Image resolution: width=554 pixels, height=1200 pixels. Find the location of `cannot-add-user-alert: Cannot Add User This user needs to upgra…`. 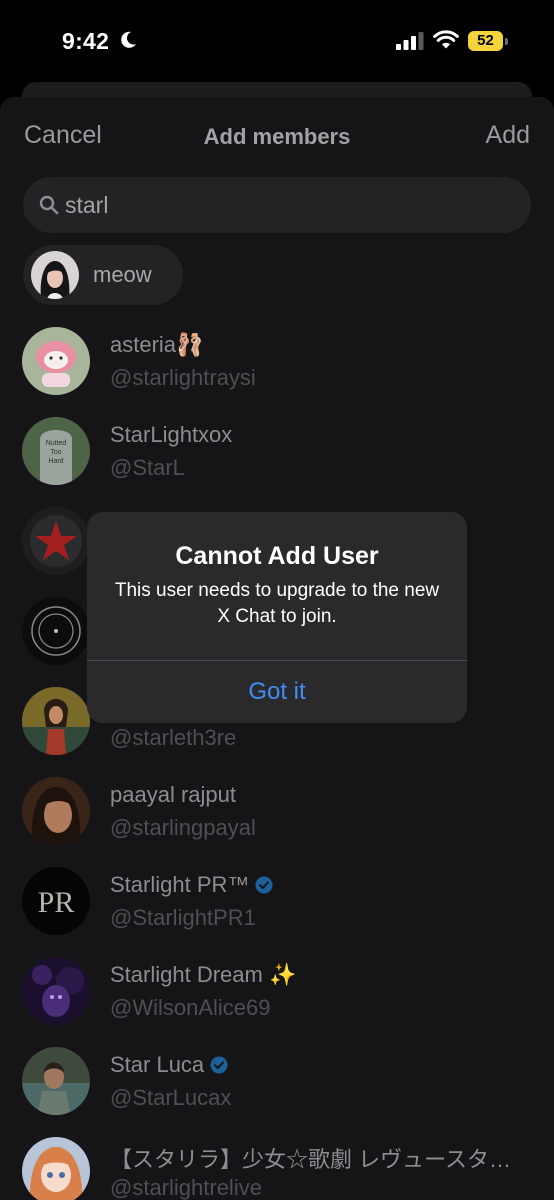

cannot-add-user-alert: Cannot Add User This user needs to upgra… is located at coordinates (277, 617).